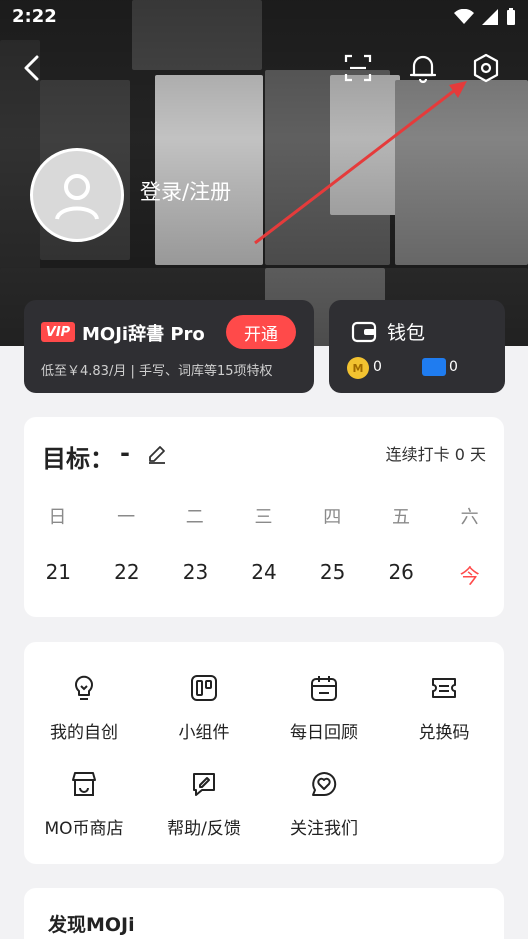 This screenshot has height=939, width=528. What do you see at coordinates (469, 517) in the screenshot?
I see `weekday-label: 六` at bounding box center [469, 517].